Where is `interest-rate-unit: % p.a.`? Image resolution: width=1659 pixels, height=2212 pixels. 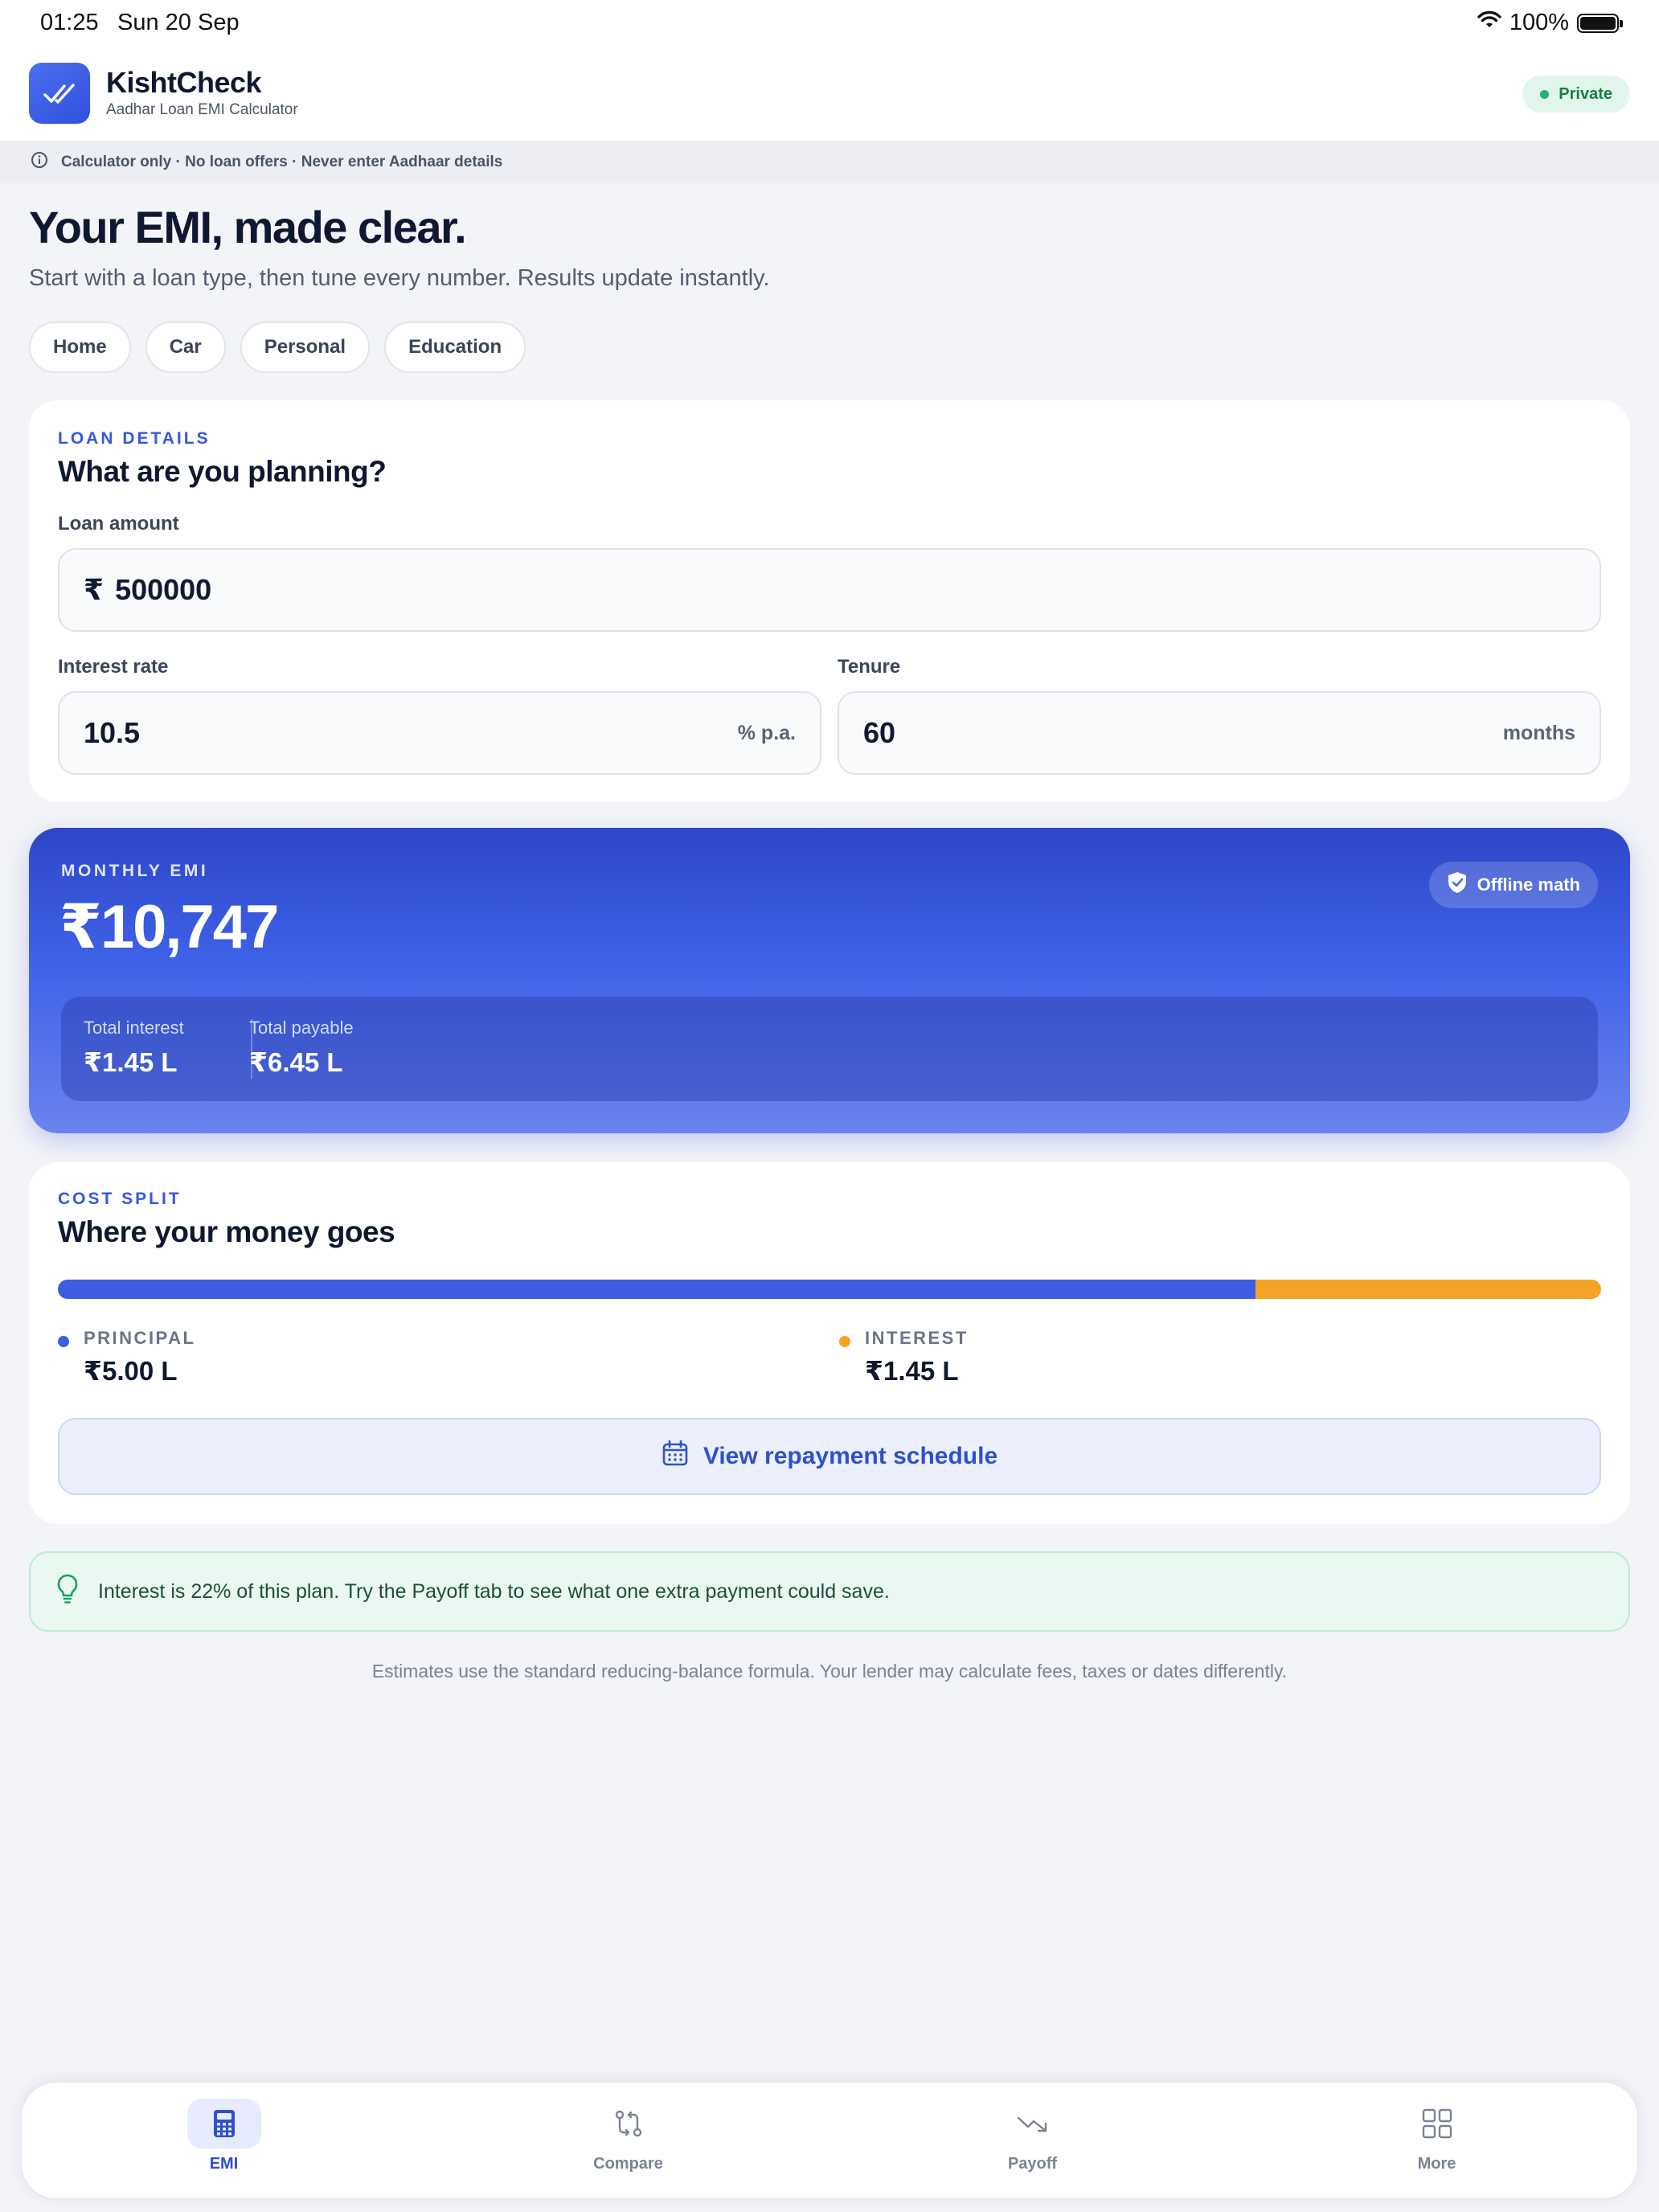 interest-rate-unit: % p.a. is located at coordinates (766, 732).